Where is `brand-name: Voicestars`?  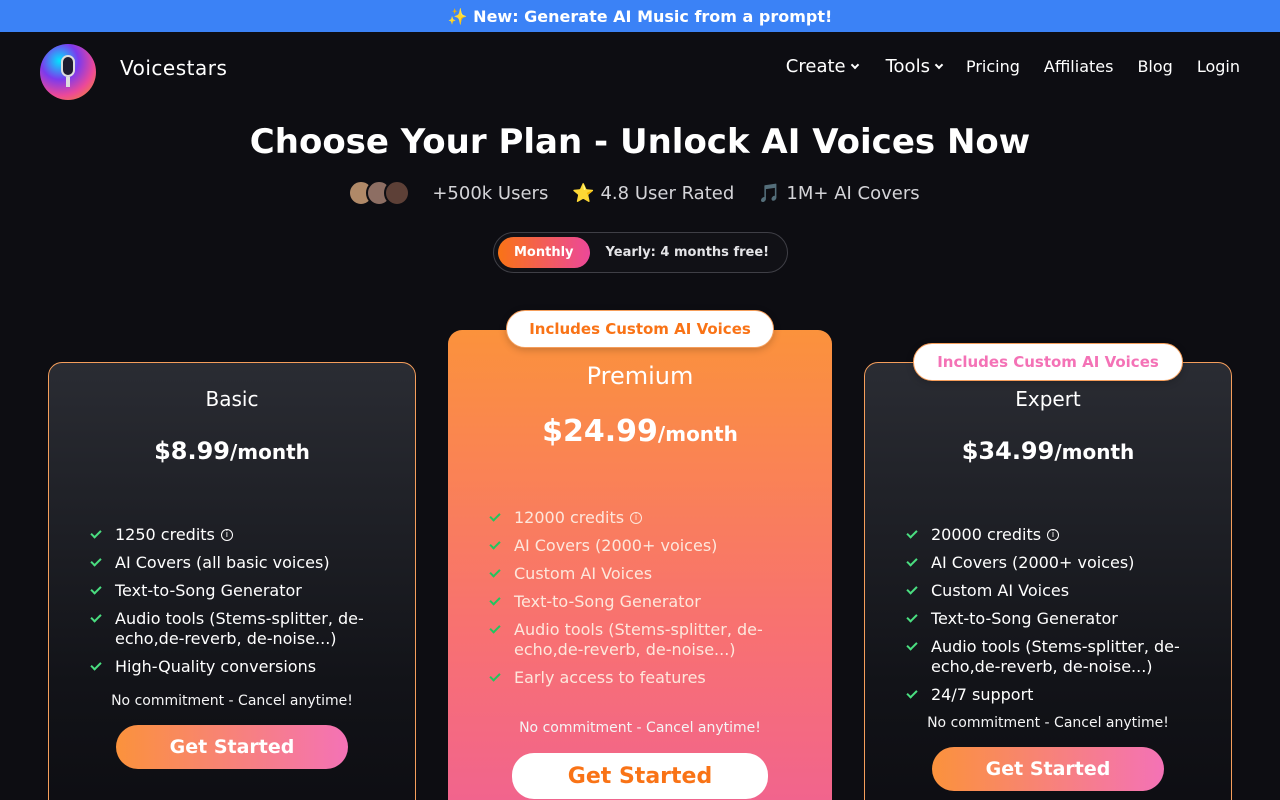 brand-name: Voicestars is located at coordinates (173, 68).